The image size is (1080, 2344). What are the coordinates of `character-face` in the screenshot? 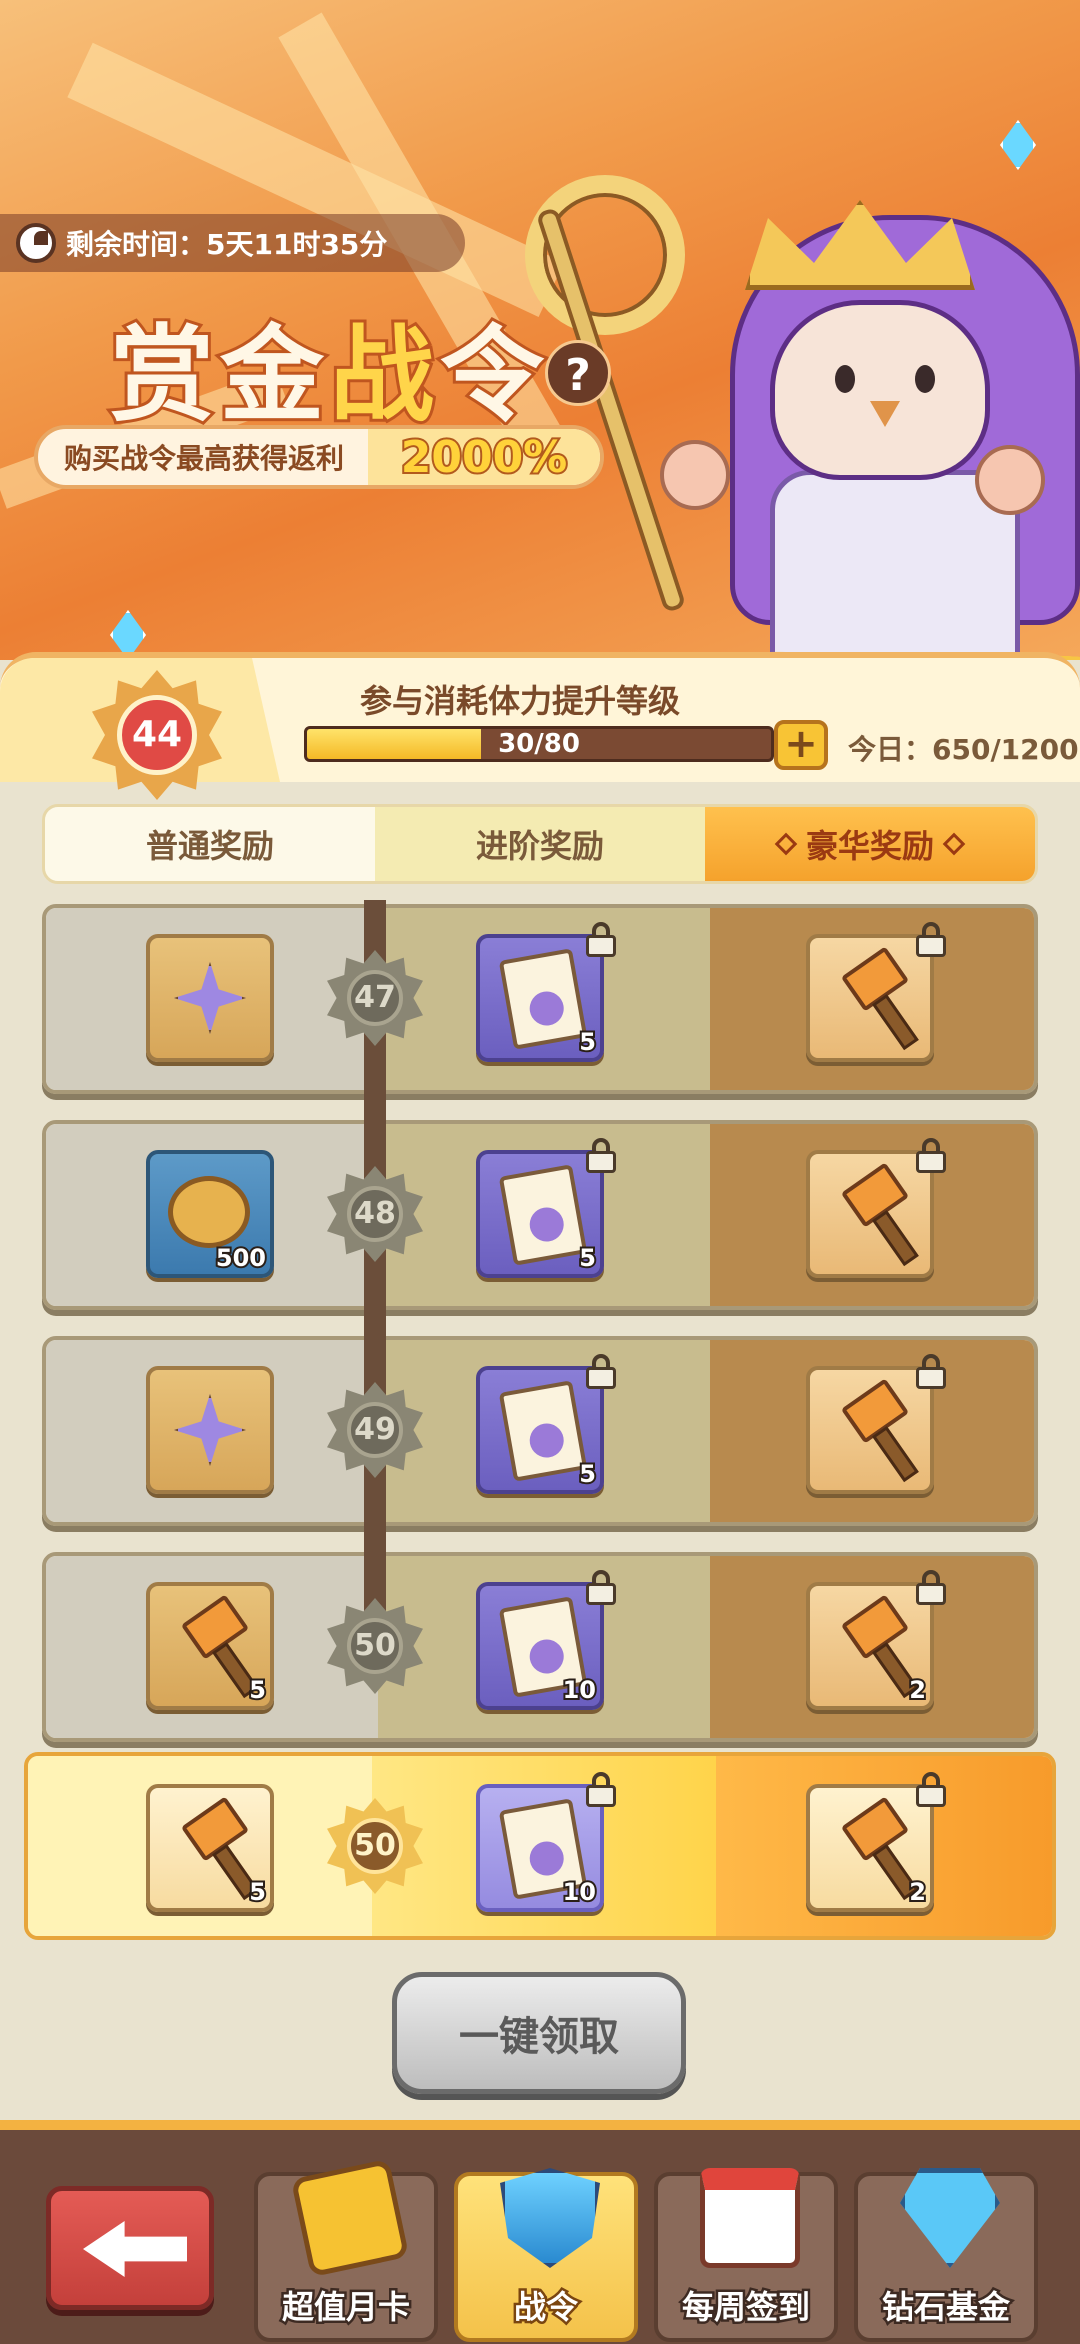 It's located at (880, 390).